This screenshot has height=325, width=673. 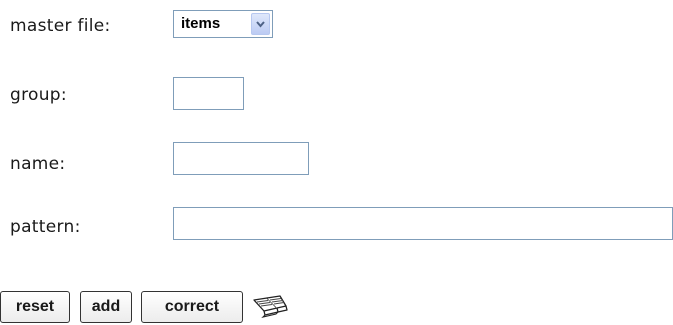 I want to click on pattern-label: pattern:, so click(x=45, y=227).